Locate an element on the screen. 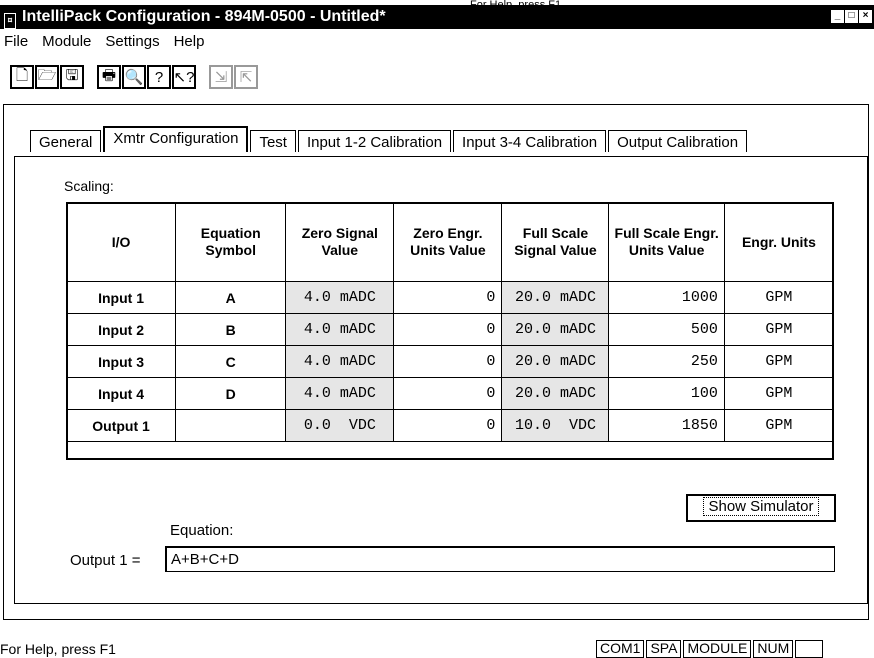  equation-symbol-cell: B is located at coordinates (231, 329).